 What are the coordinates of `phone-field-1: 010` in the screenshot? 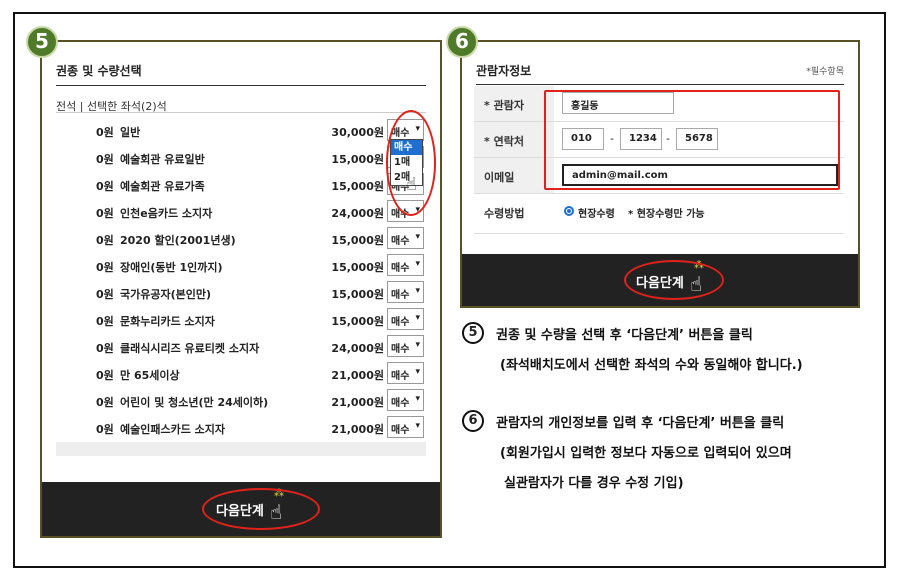 It's located at (583, 139).